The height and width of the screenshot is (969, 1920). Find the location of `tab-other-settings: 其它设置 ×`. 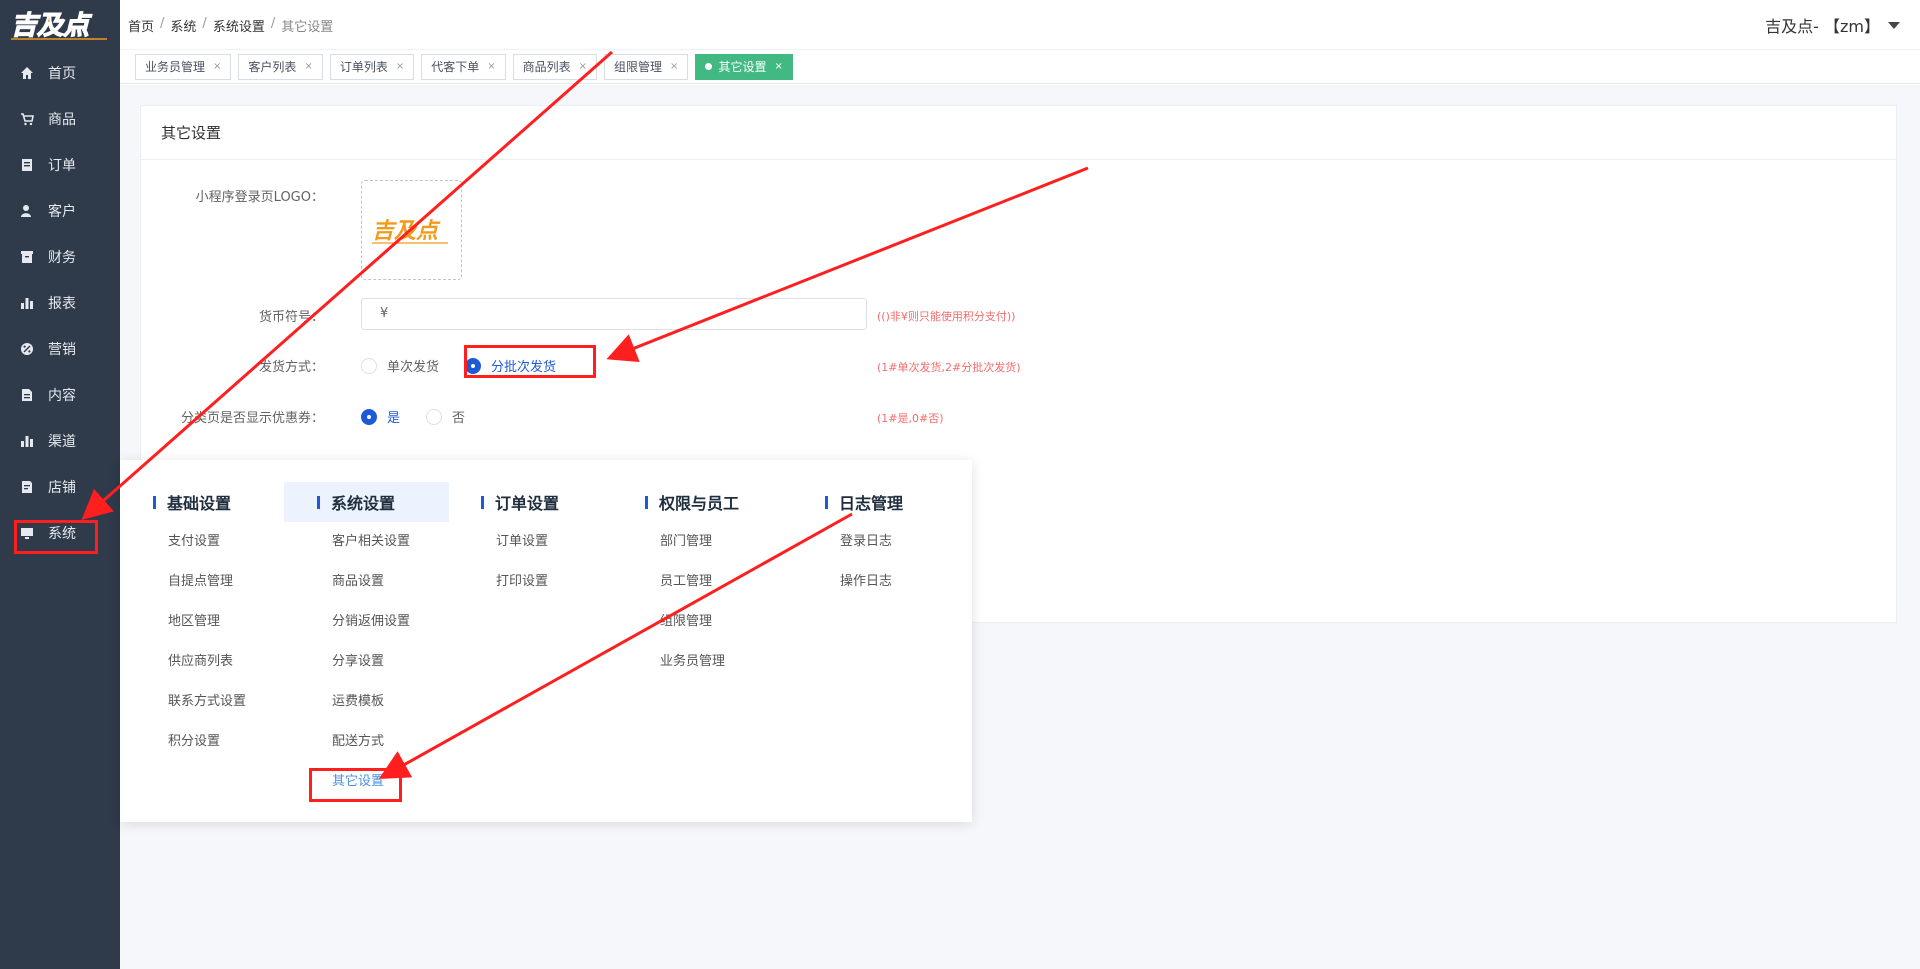

tab-other-settings: 其它设置 × is located at coordinates (744, 66).